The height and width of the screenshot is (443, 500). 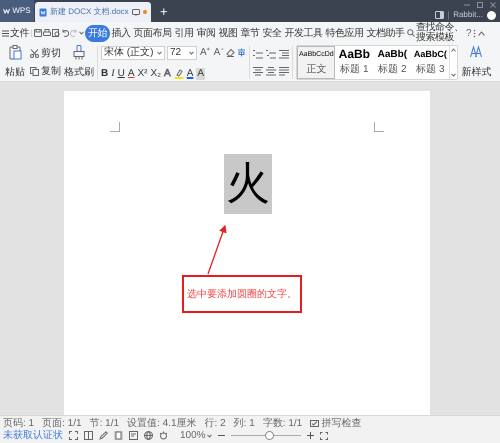 What do you see at coordinates (62, 424) in the screenshot?
I see `status-text: 页面: 1/1` at bounding box center [62, 424].